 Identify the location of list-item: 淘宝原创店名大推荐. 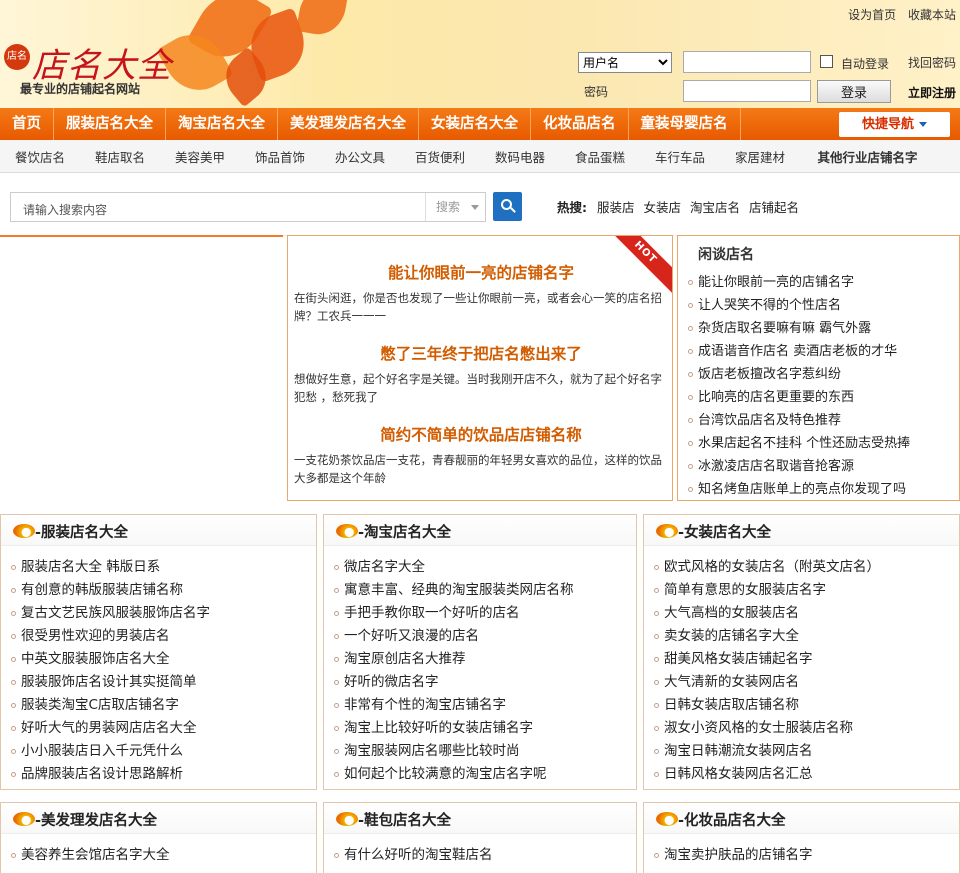
(485, 659).